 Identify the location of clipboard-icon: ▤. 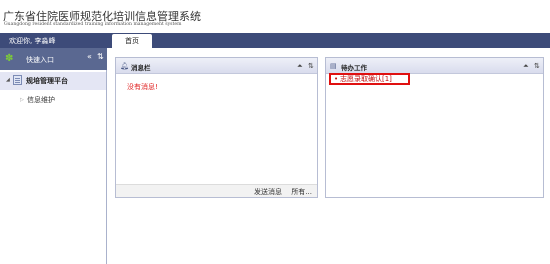
(333, 66).